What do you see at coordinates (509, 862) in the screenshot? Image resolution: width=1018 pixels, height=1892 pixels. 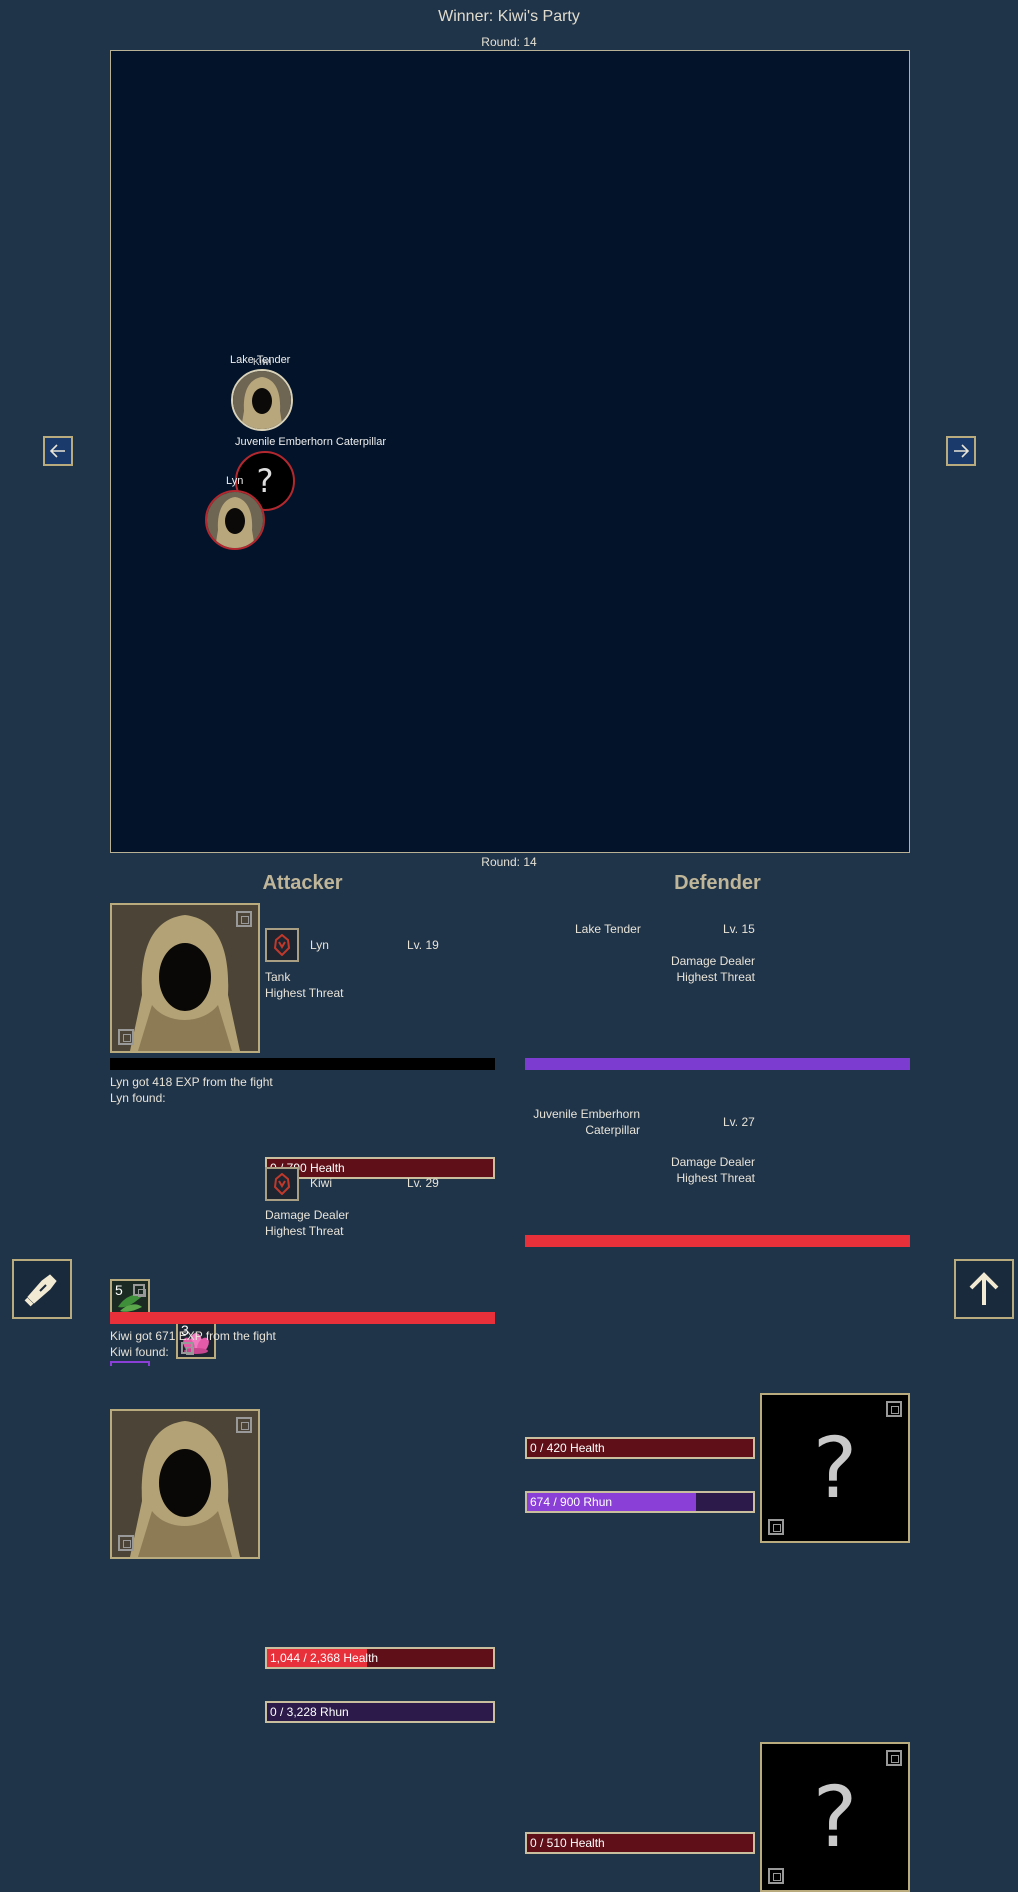 I see `round-counter-bottom: Round: 14` at bounding box center [509, 862].